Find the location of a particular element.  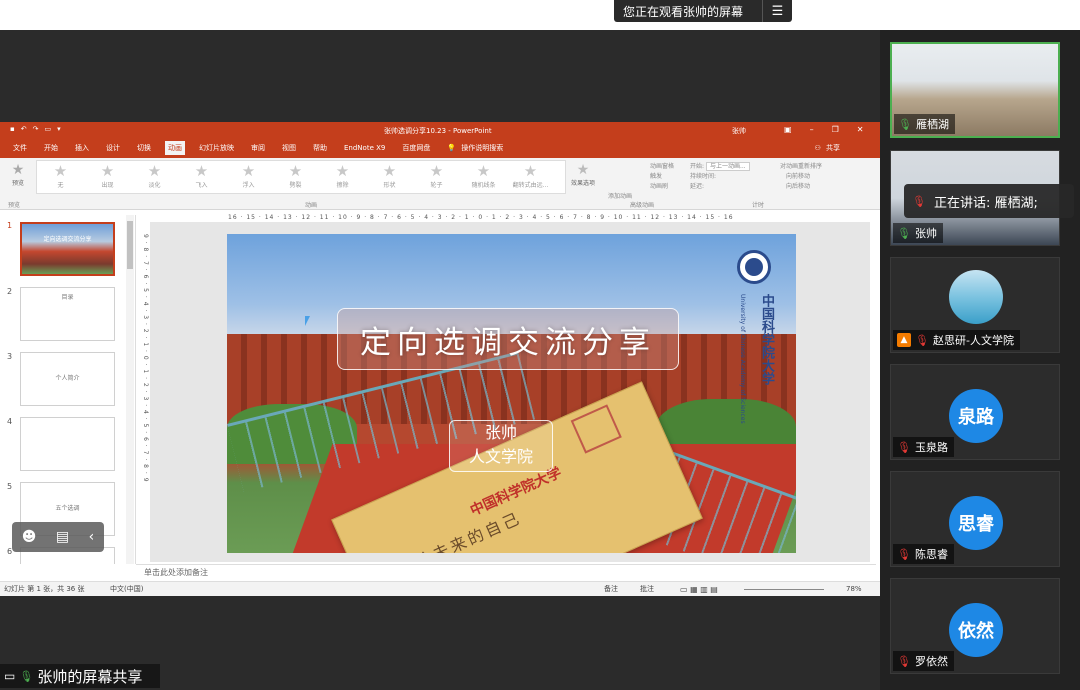

duration-label: 持续时间: is located at coordinates (703, 176).